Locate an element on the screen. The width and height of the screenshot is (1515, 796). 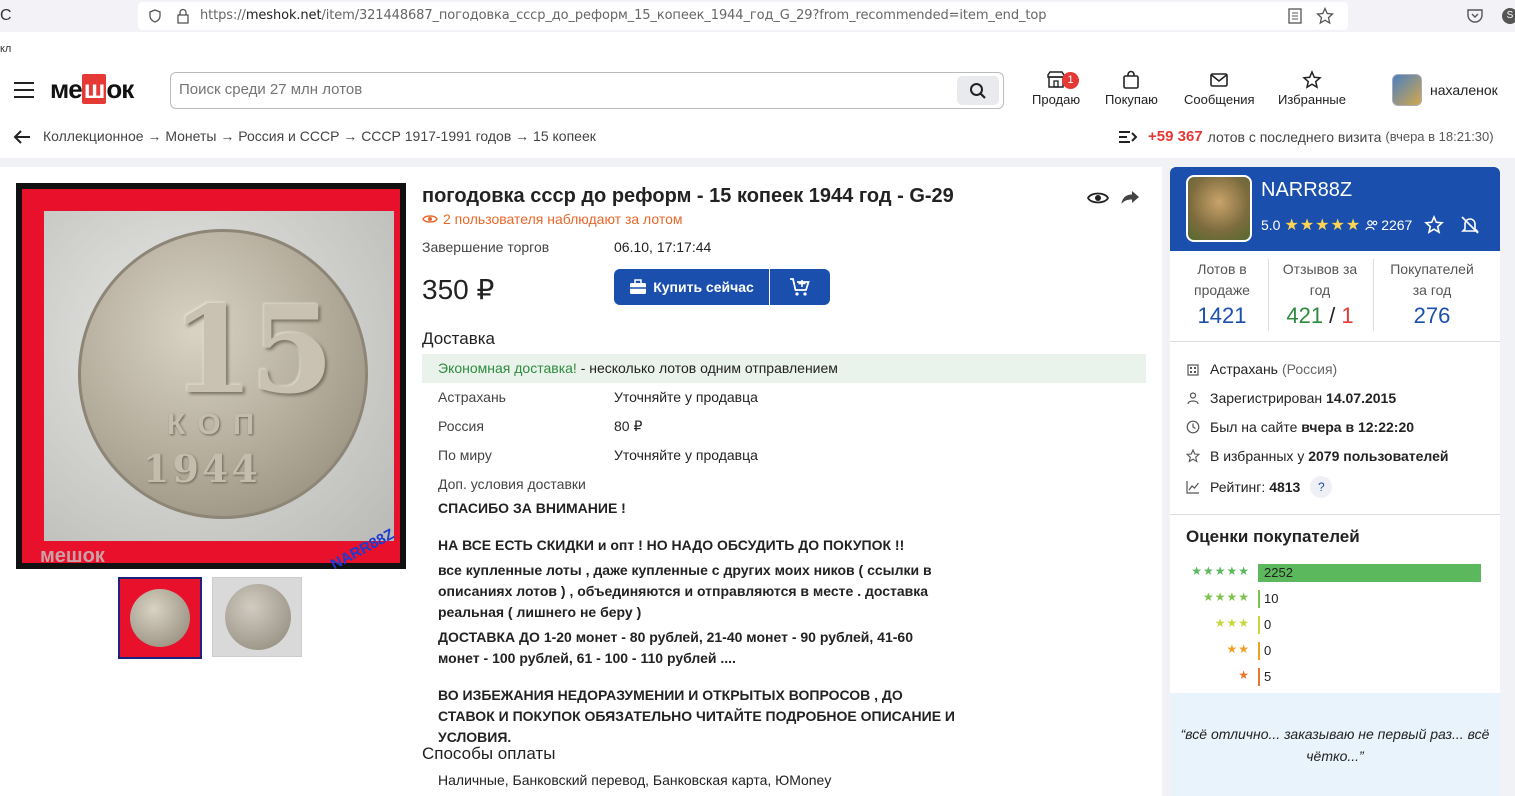
seller-header: NARR88Z 5.0 ★★★★★ 2267 is located at coordinates (1335, 209).